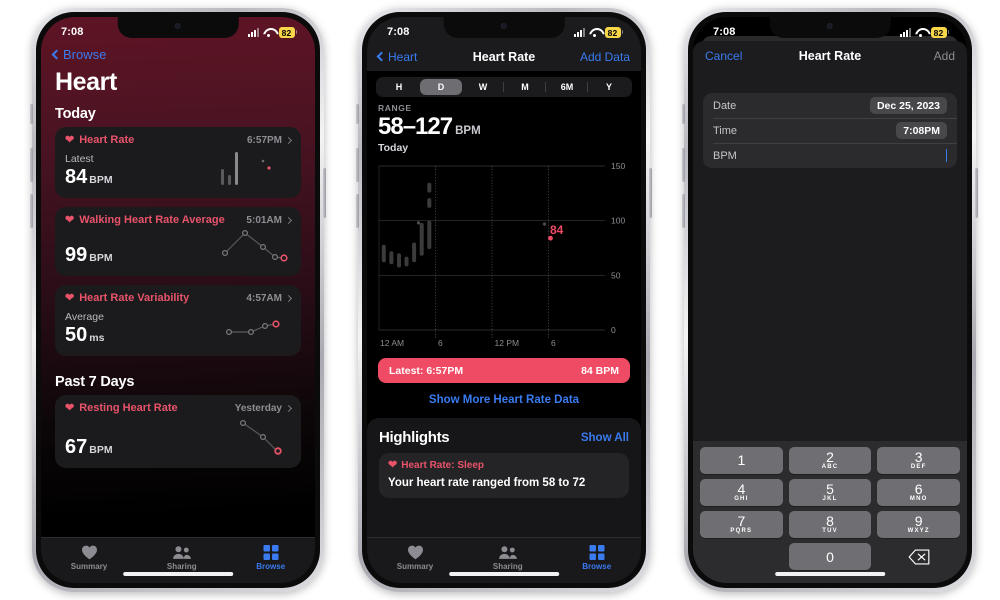  I want to click on card-resting-meta: Yesterday, so click(263, 408).